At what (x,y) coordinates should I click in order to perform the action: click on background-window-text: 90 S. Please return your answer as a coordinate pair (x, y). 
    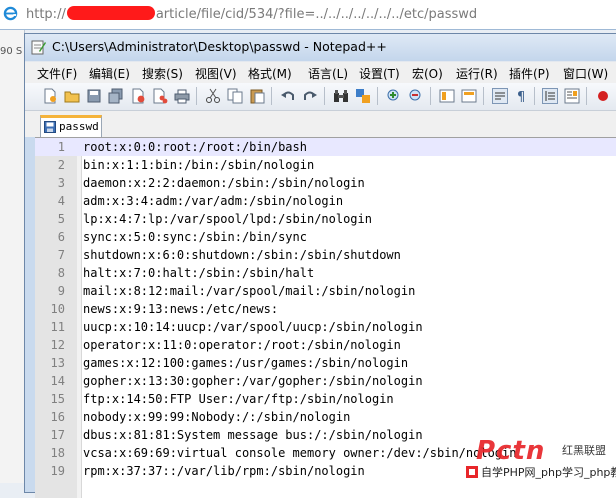
    Looking at the image, I should click on (11, 51).